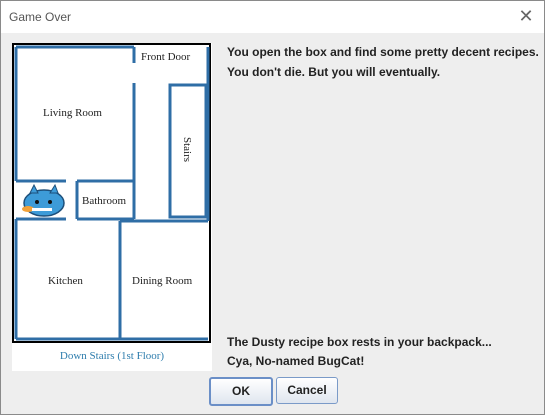 The height and width of the screenshot is (415, 545). What do you see at coordinates (334, 72) in the screenshot?
I see `message-line-2: You don't die. But you will eventually.` at bounding box center [334, 72].